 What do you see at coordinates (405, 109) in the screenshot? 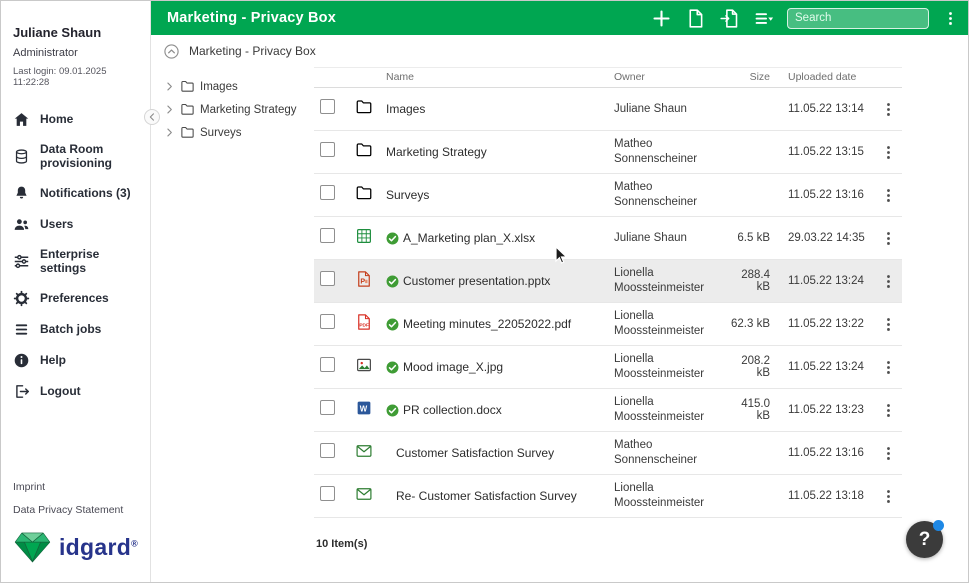
I see `file-name: Images` at bounding box center [405, 109].